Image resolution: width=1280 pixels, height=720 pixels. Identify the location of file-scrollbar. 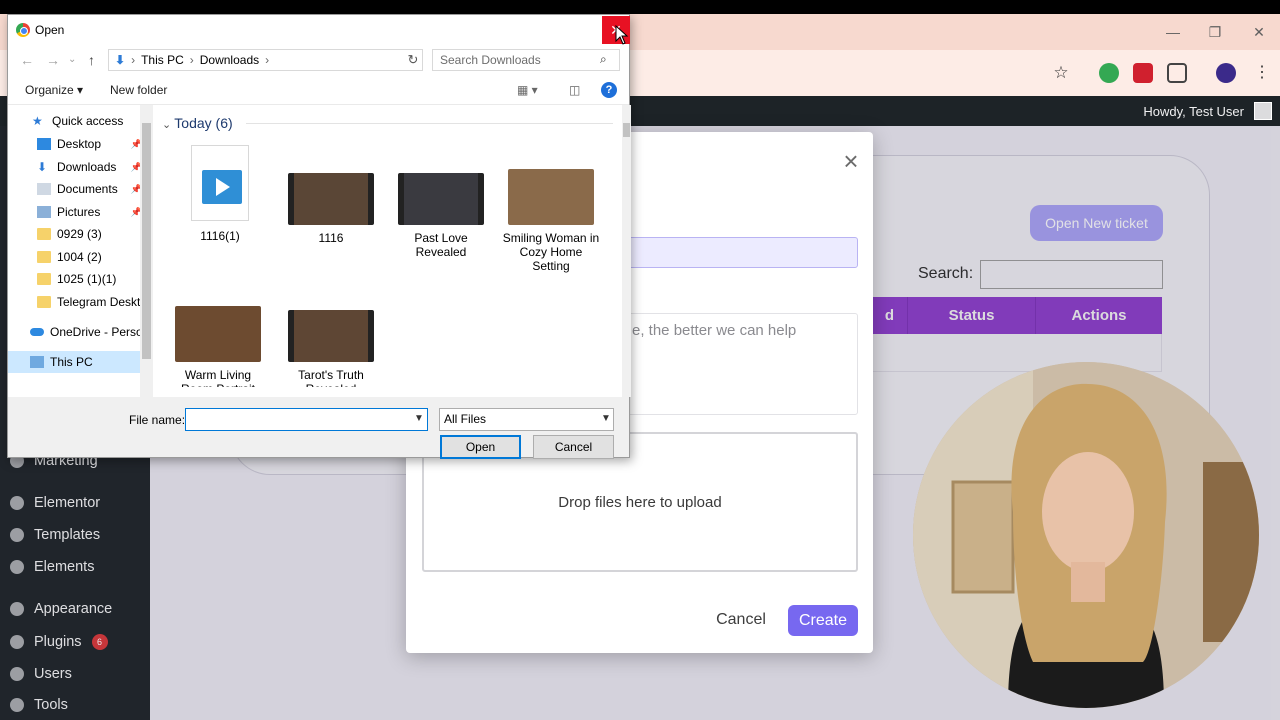
(626, 251).